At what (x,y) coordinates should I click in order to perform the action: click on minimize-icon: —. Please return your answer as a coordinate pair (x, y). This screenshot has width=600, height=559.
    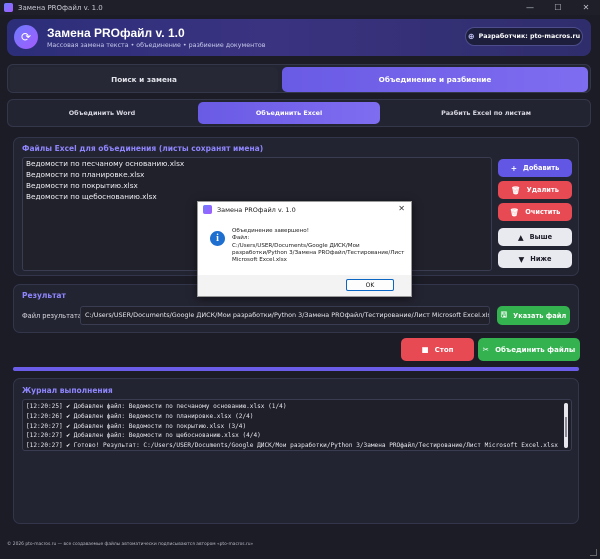
    Looking at the image, I should click on (530, 7).